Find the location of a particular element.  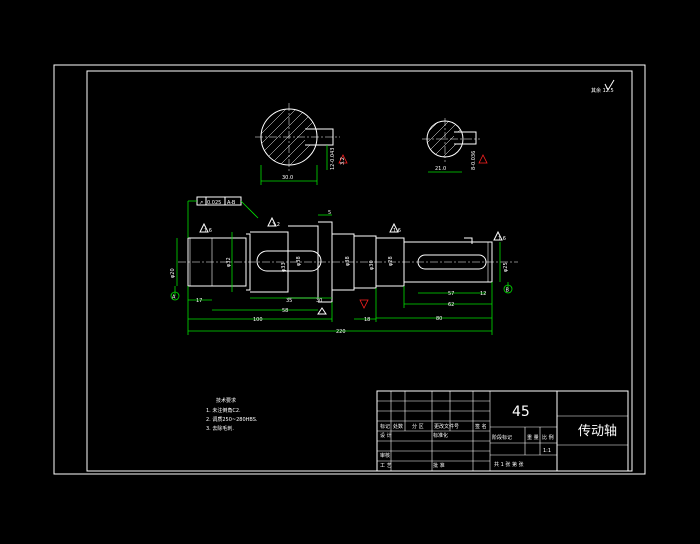

svg-text: 分 区 is located at coordinates (418, 426).